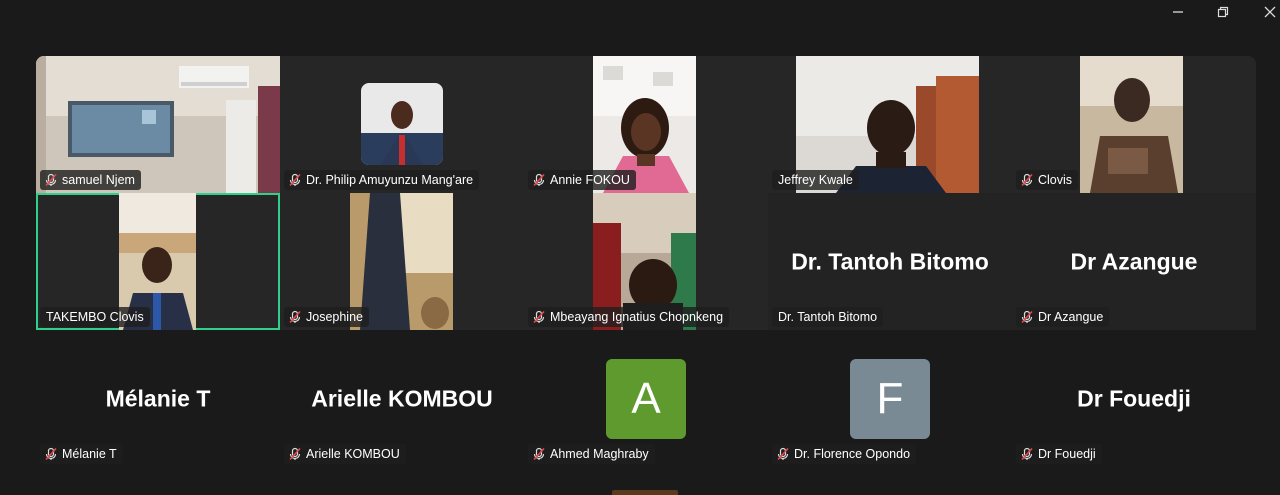  What do you see at coordinates (98, 180) in the screenshot?
I see `participant-name: samuel Njem` at bounding box center [98, 180].